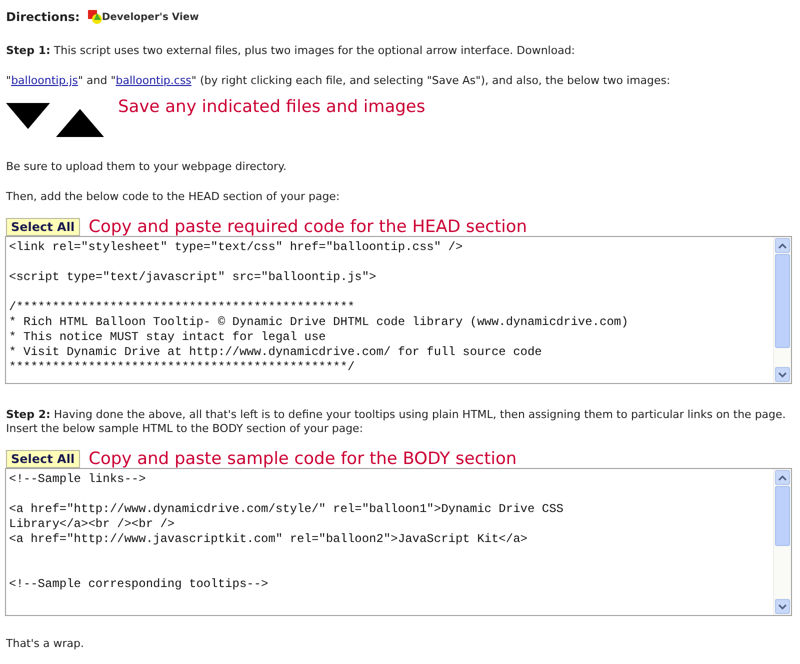 This screenshot has height=664, width=800. Describe the element at coordinates (291, 51) in the screenshot. I see `paragraph: Step 1: This script uses two external files, plus two images for the optional arrow interface. Download:` at that location.